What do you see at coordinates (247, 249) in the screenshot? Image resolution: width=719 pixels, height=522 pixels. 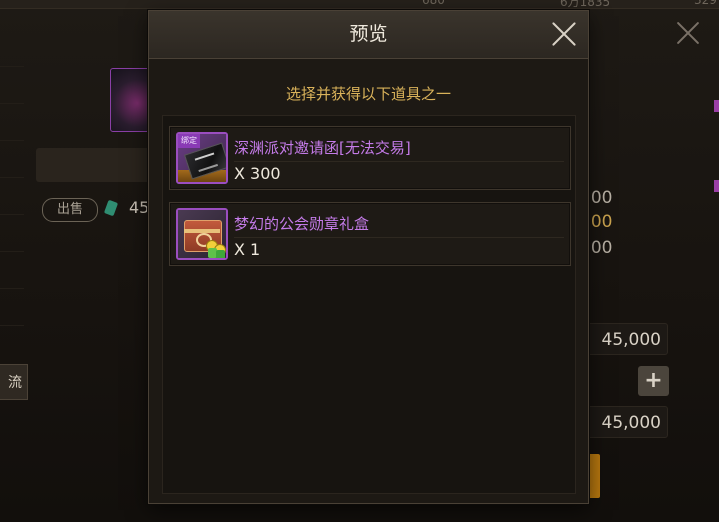 I see `reward-quantity: X 1` at bounding box center [247, 249].